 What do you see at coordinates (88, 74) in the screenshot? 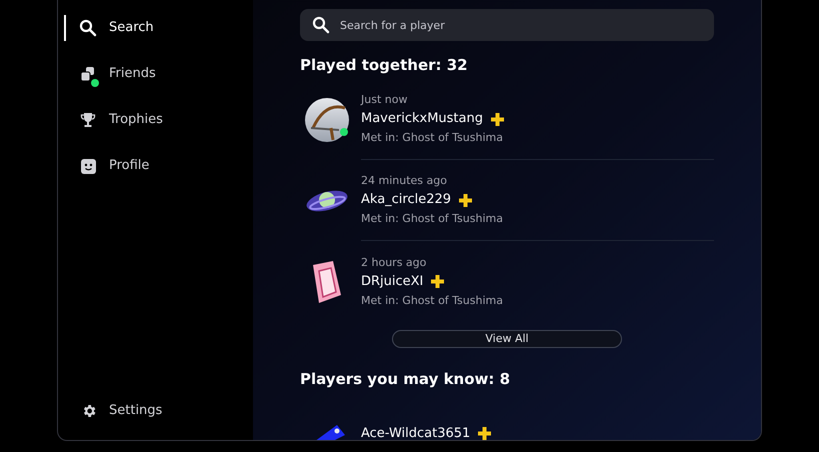
I see `friends-icon` at bounding box center [88, 74].